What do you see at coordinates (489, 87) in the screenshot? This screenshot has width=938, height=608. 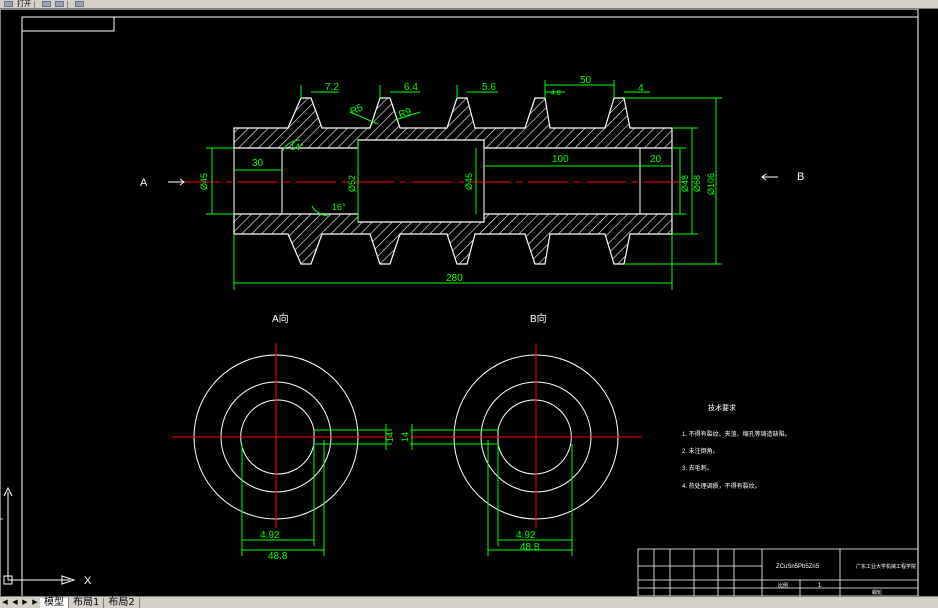 I see `dim-5-6: 5.6` at bounding box center [489, 87].